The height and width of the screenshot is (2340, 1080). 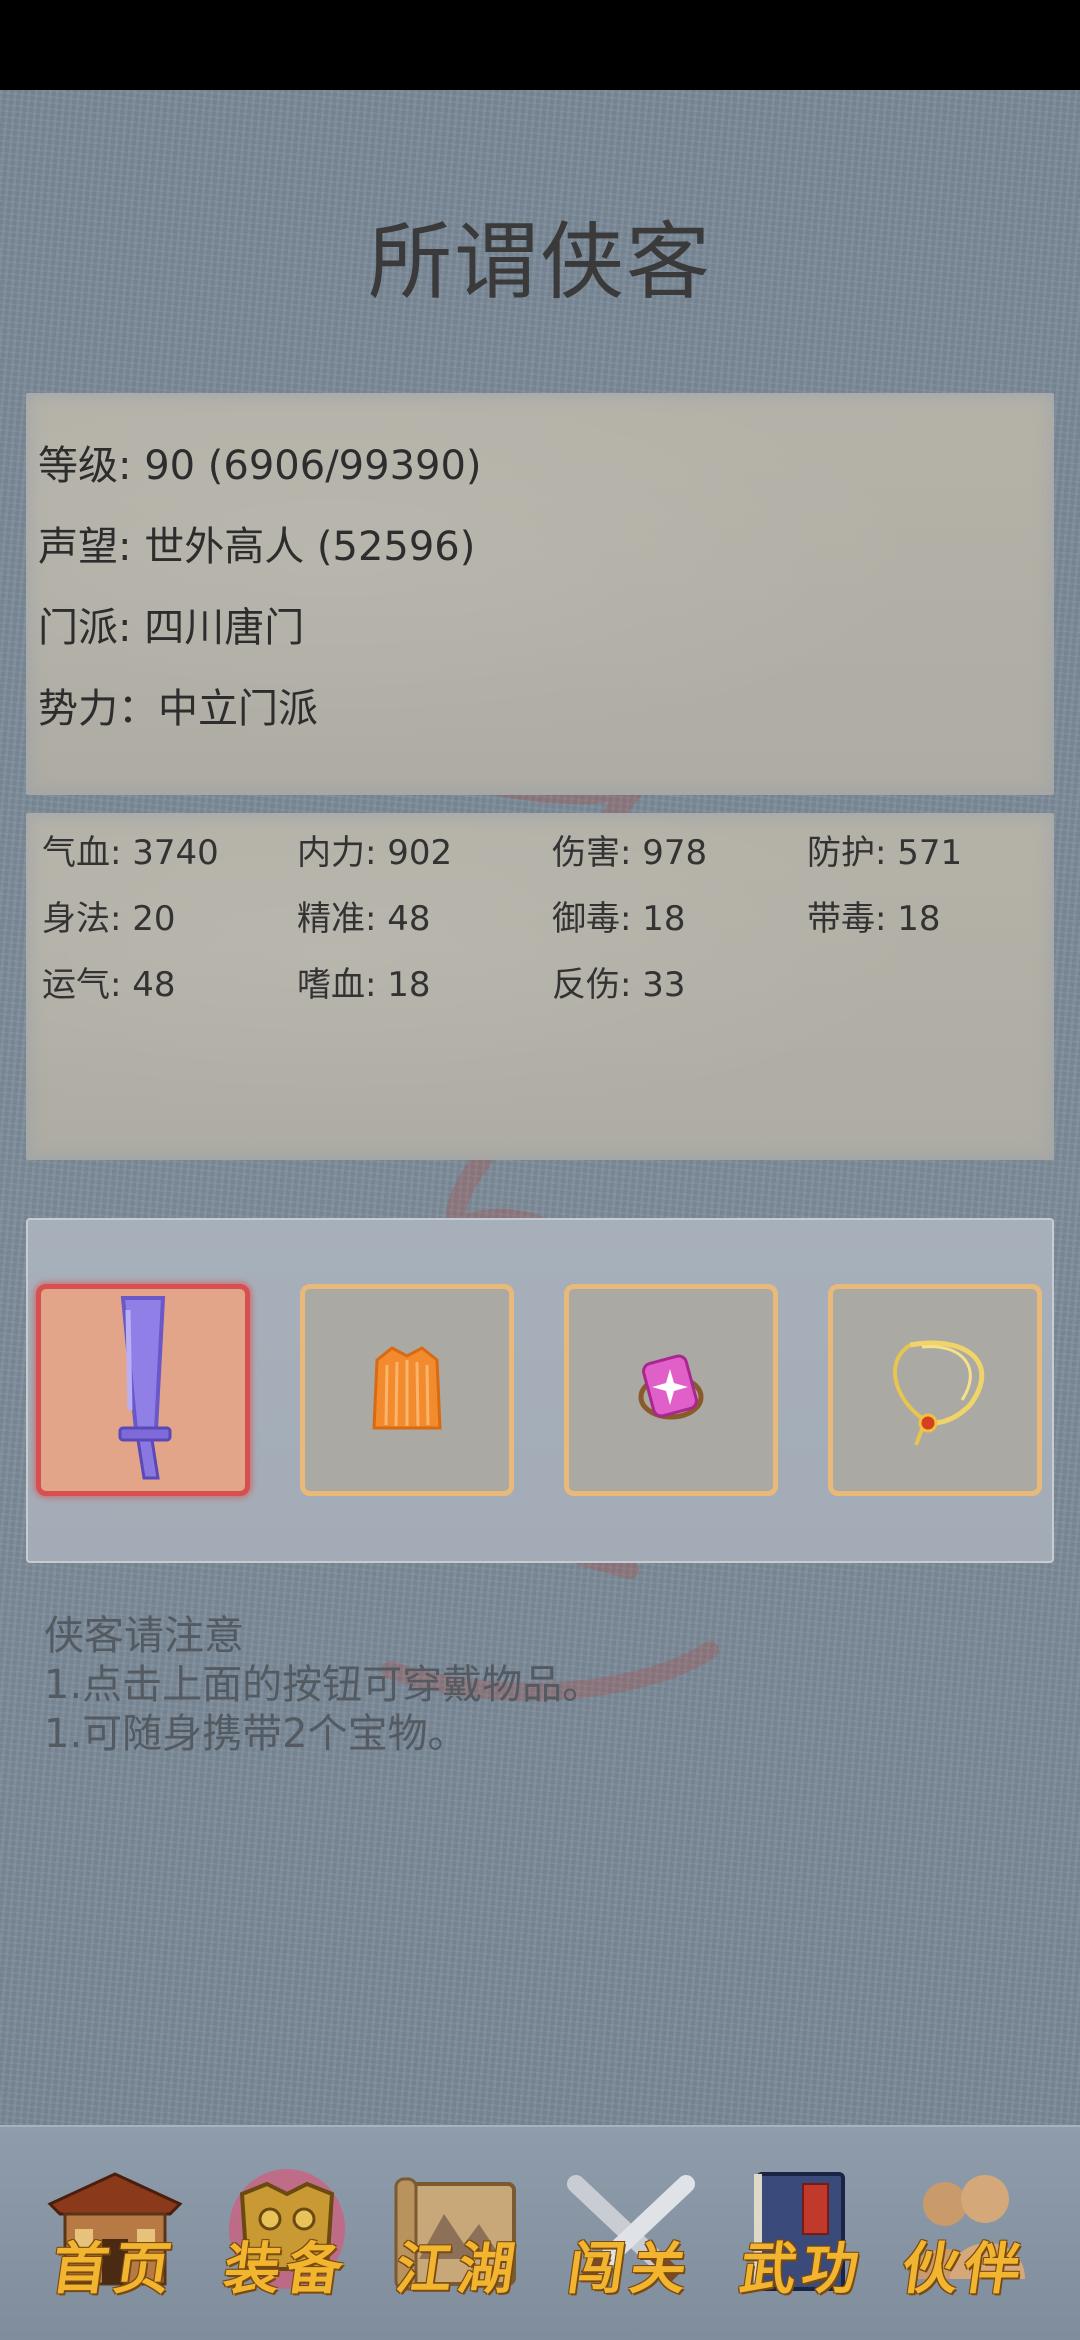 I want to click on nav-item-challenge: 闯关, so click(x=631, y=2234).